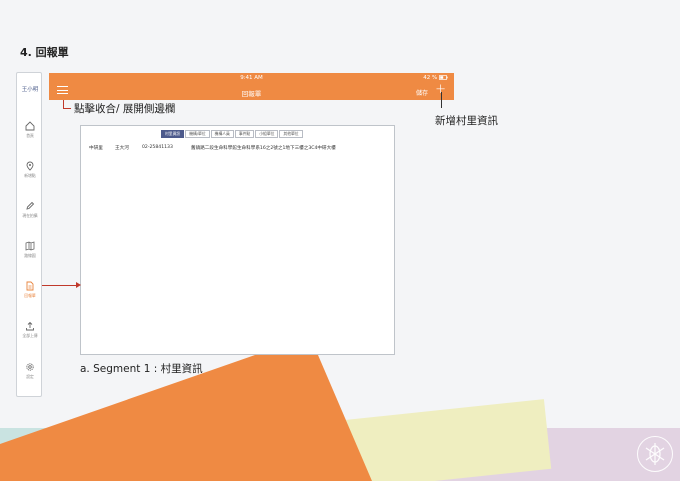 This screenshot has height=481, width=680. What do you see at coordinates (96, 148) in the screenshot?
I see `row-village-name: 中研里` at bounding box center [96, 148].